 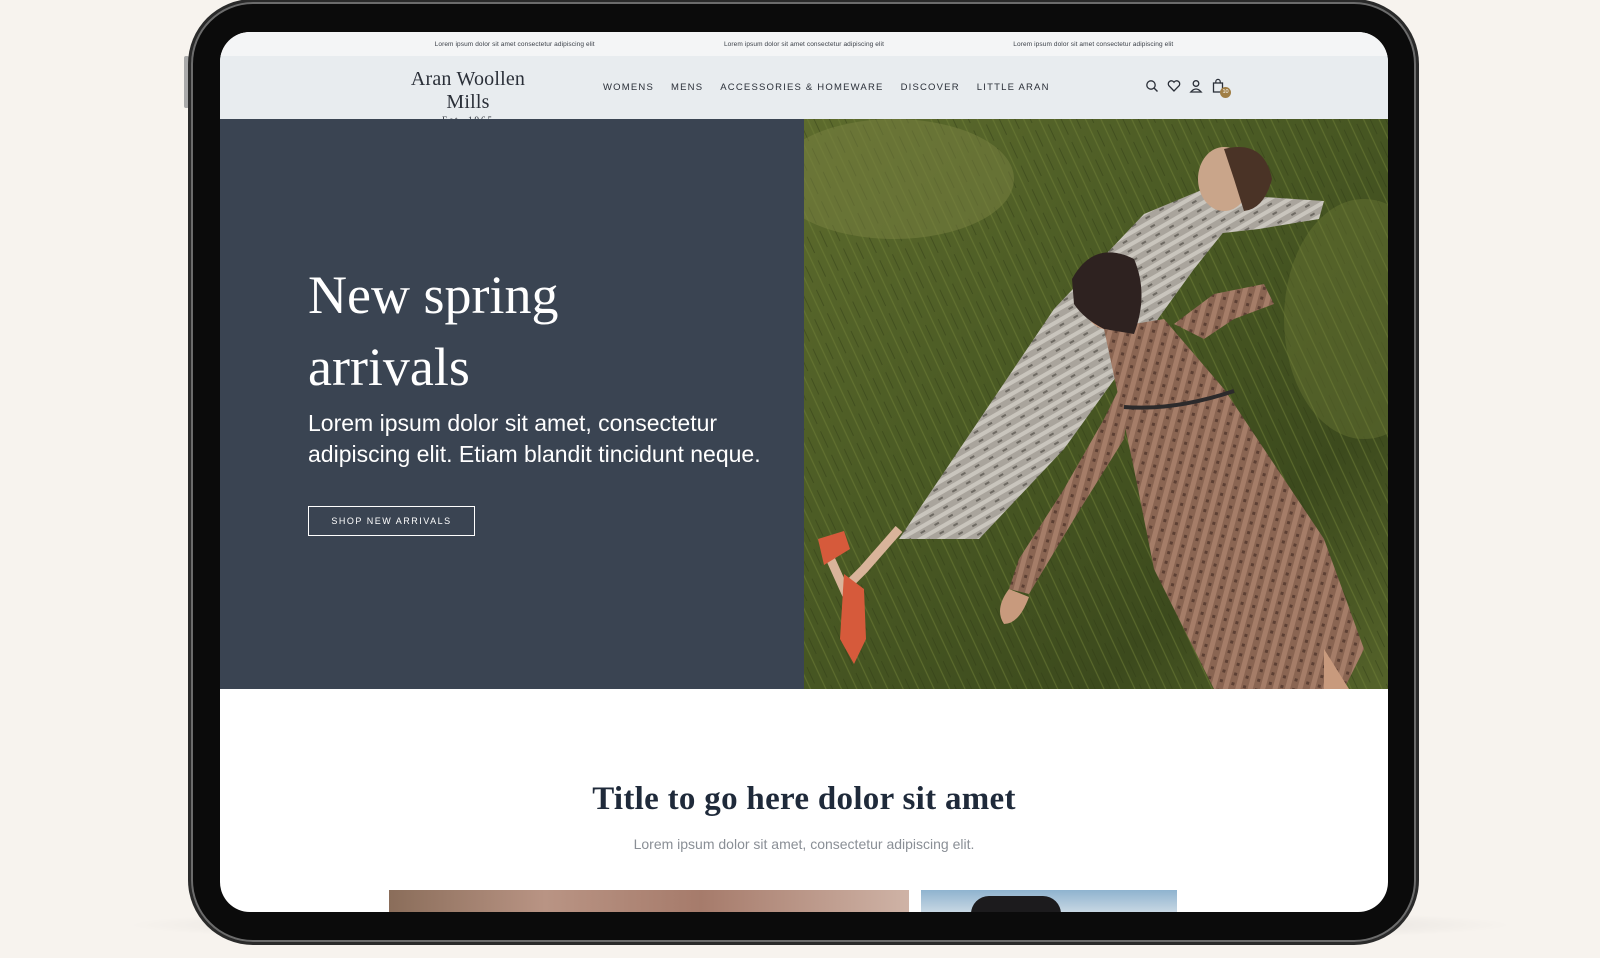 I want to click on nav-womens: WOMENS, so click(x=628, y=87).